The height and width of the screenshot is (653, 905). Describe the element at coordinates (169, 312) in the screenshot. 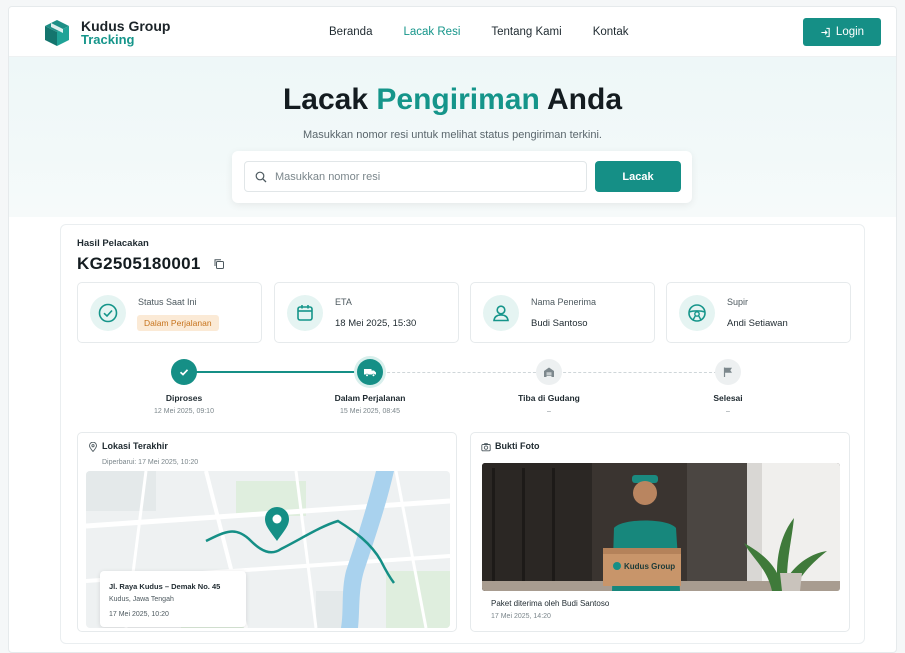

I see `status-card: Status Saat Ini Dalam Perjalanan` at that location.